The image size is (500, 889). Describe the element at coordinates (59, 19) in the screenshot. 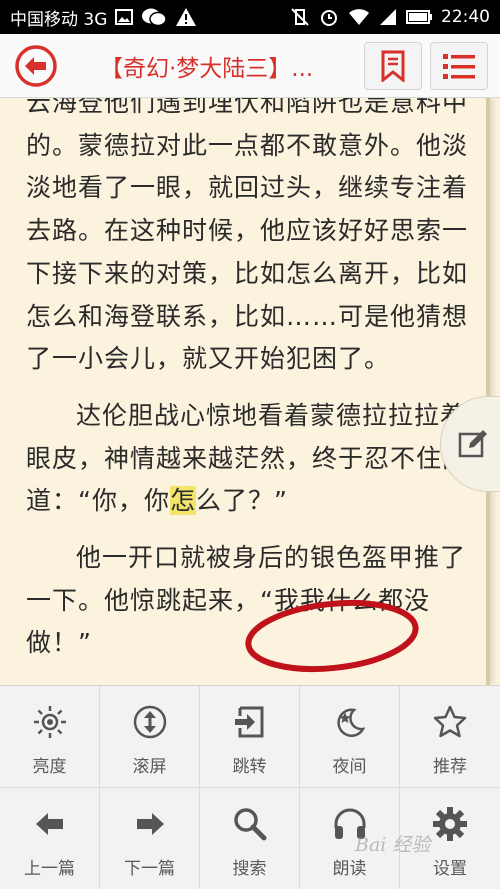

I see `carrier-label: 中国移动 3G` at that location.